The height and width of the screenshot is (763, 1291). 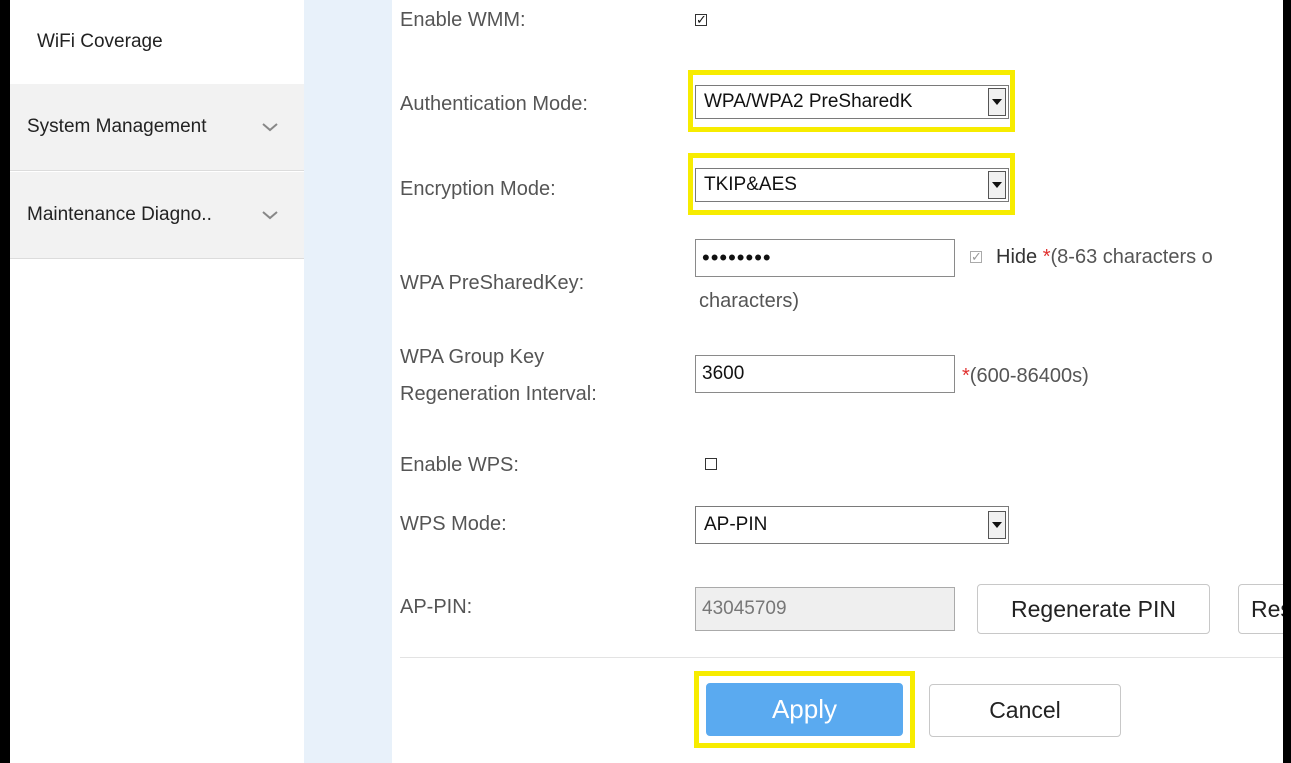 What do you see at coordinates (100, 41) in the screenshot?
I see `sidebar-item-label: WiFi Coverage` at bounding box center [100, 41].